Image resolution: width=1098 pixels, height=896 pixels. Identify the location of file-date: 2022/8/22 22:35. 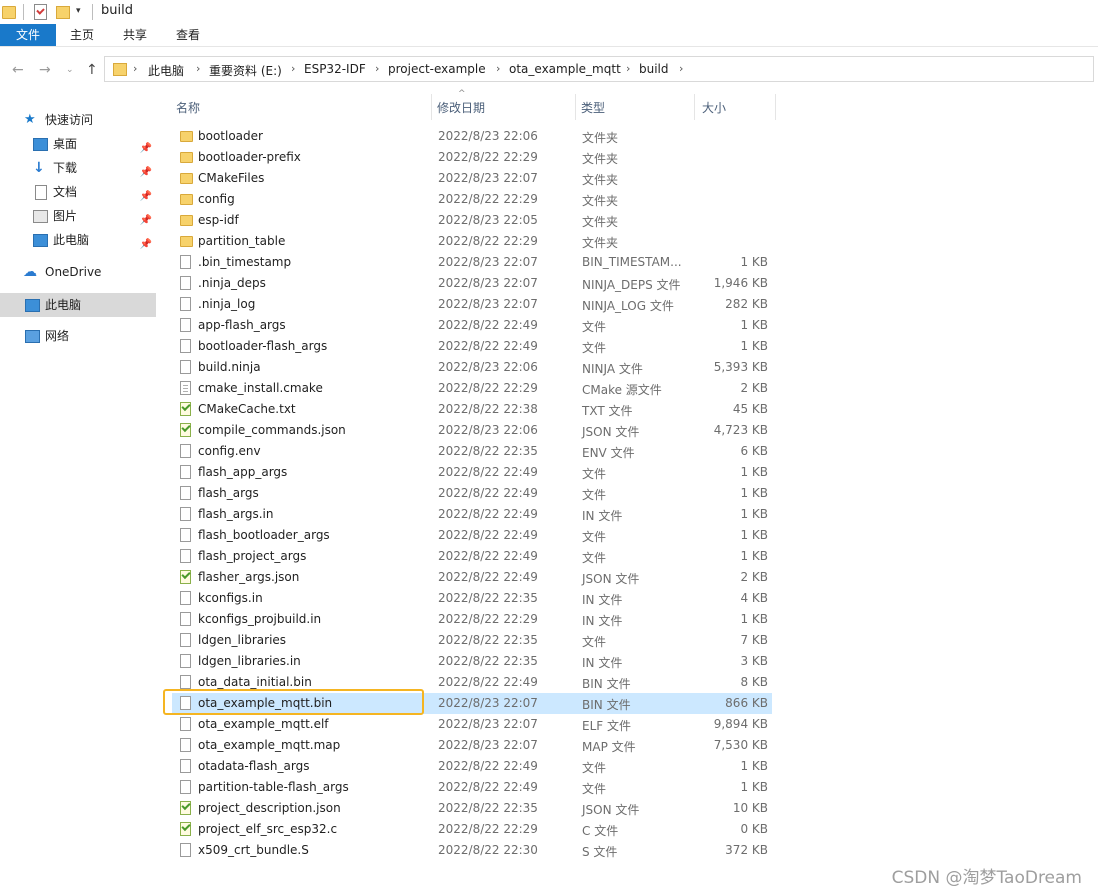
(488, 598).